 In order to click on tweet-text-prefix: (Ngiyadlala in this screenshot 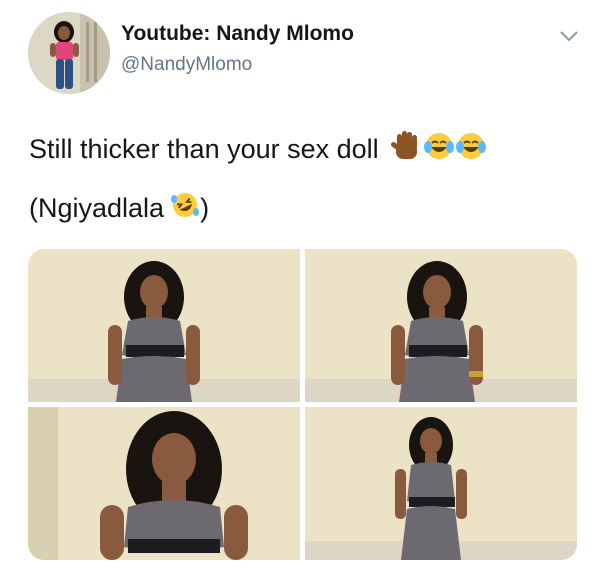, I will do `click(97, 208)`.